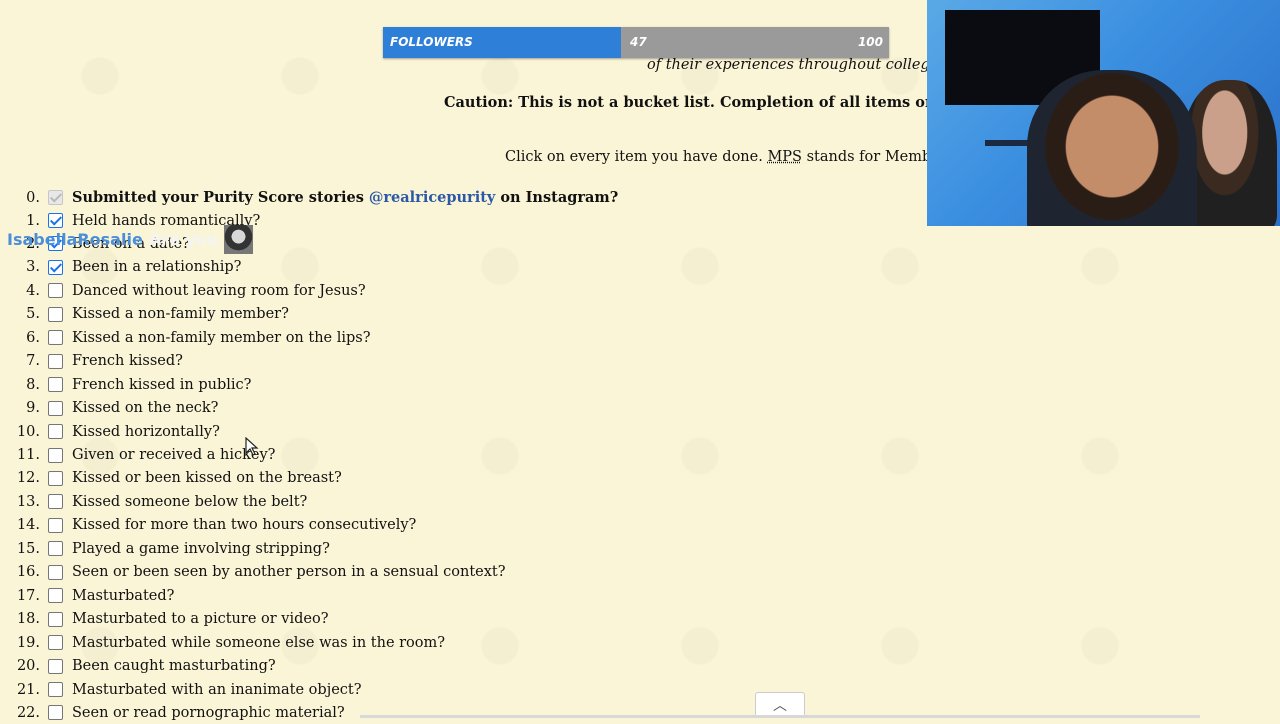 The image size is (1280, 724). I want to click on list-item: 22. Seen or read pornographic material?, so click(172, 712).